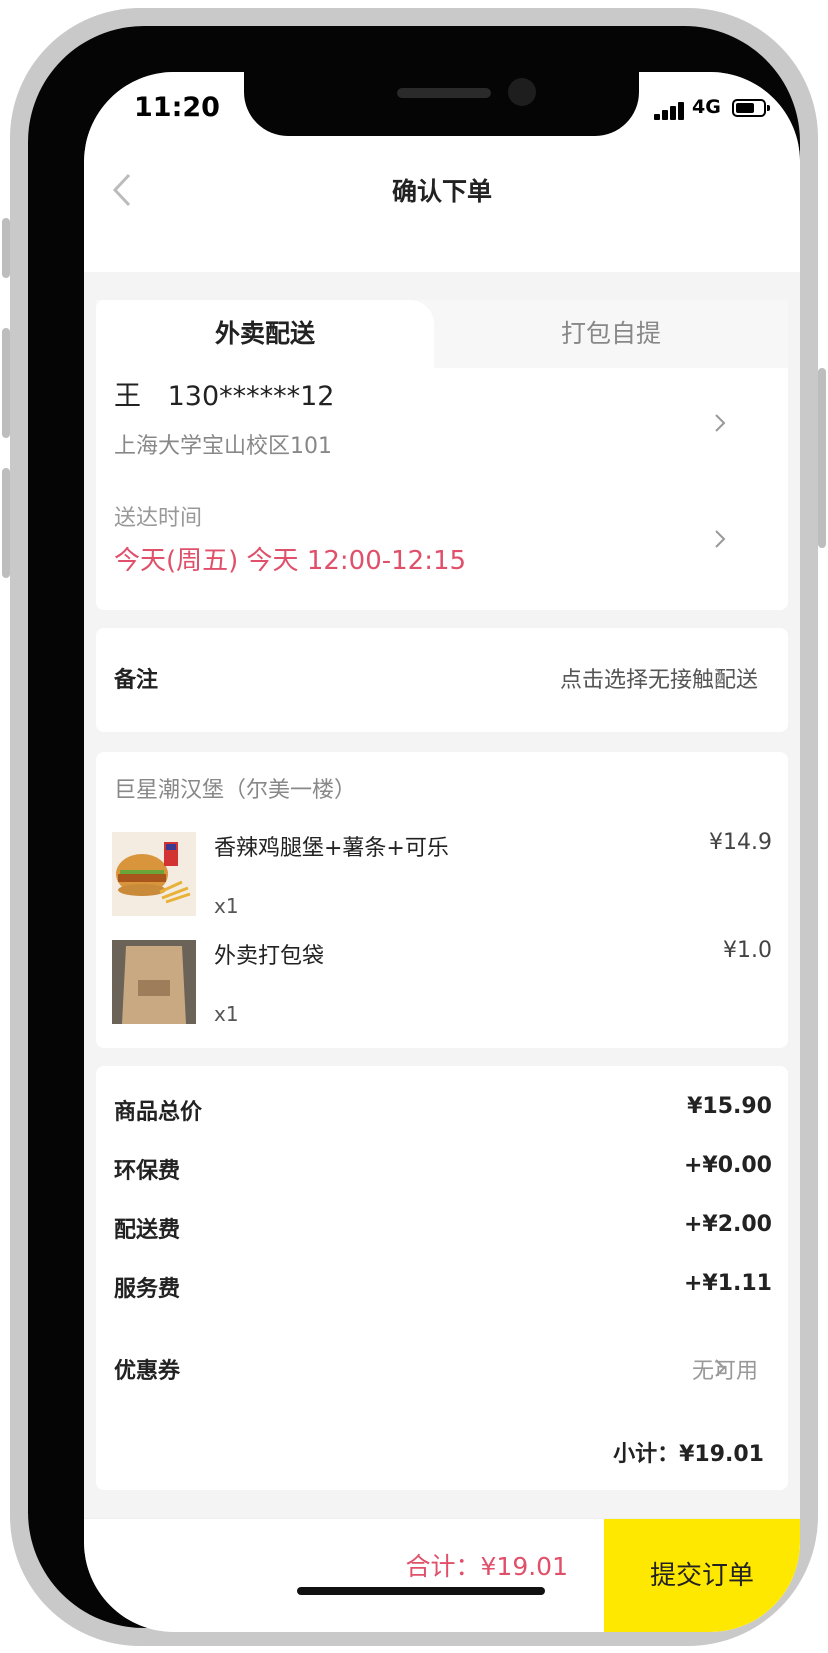  I want to click on front-camera, so click(522, 92).